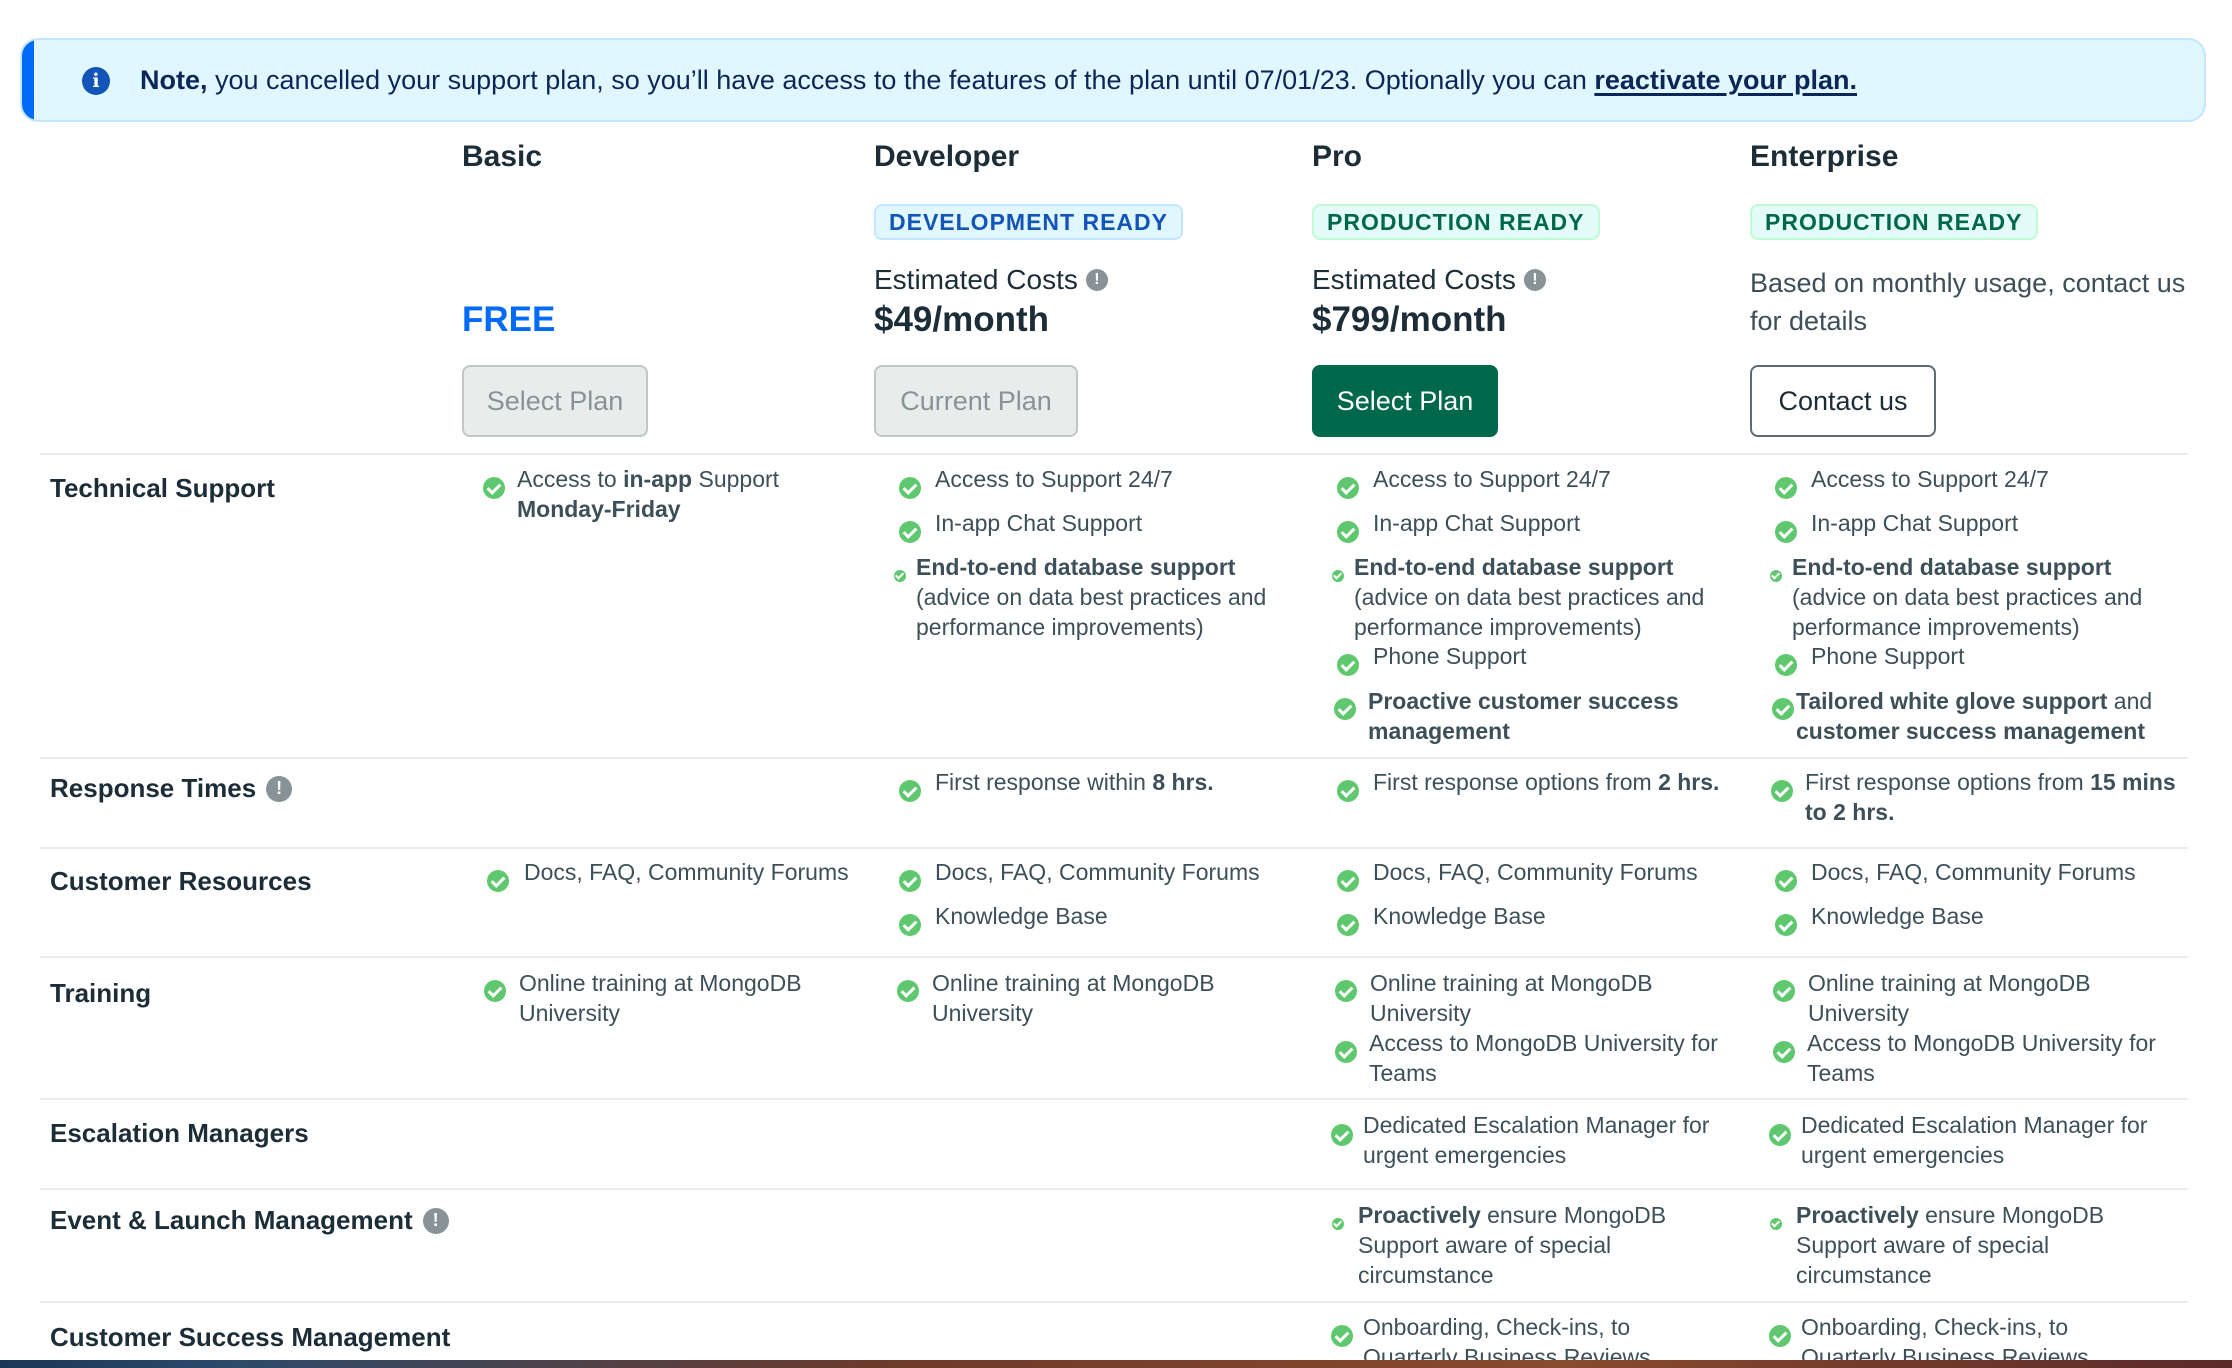 This screenshot has width=2232, height=1368. What do you see at coordinates (976, 401) in the screenshot?
I see `current-plan-button: Current Plan` at bounding box center [976, 401].